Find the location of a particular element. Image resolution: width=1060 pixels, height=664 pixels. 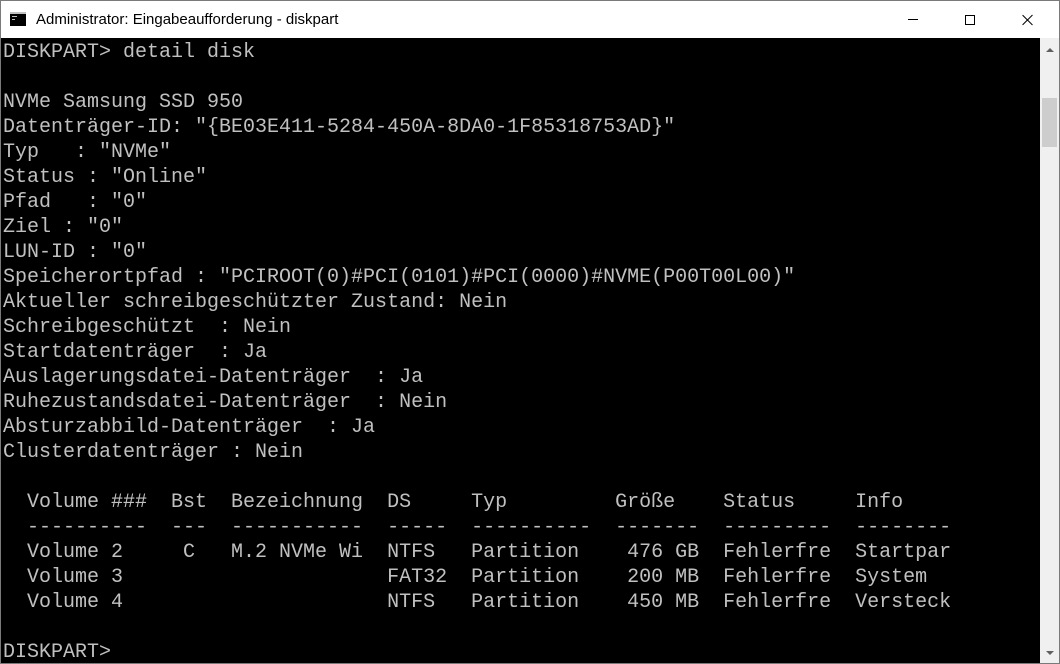

minimize-button is located at coordinates (913, 19).